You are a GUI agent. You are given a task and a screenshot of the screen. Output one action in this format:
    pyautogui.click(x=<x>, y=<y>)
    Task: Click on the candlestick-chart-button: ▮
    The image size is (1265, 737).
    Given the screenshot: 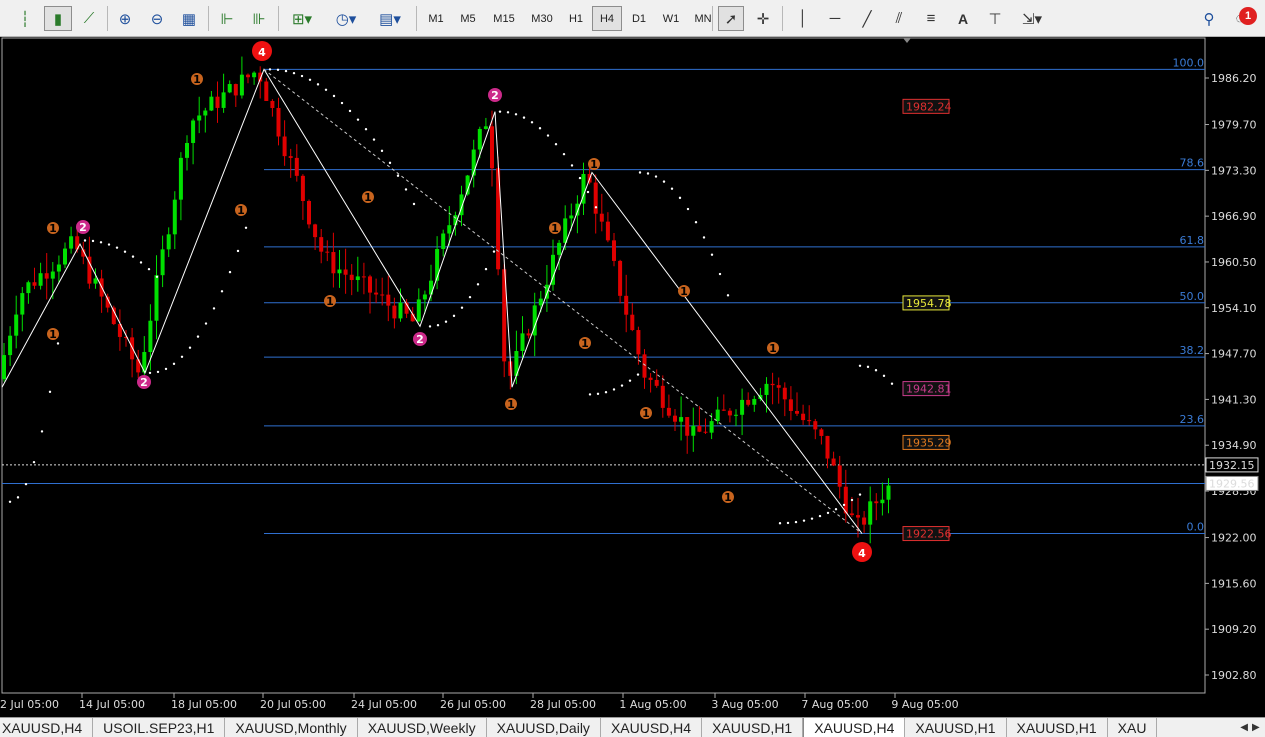 What is the action you would take?
    pyautogui.click(x=58, y=18)
    